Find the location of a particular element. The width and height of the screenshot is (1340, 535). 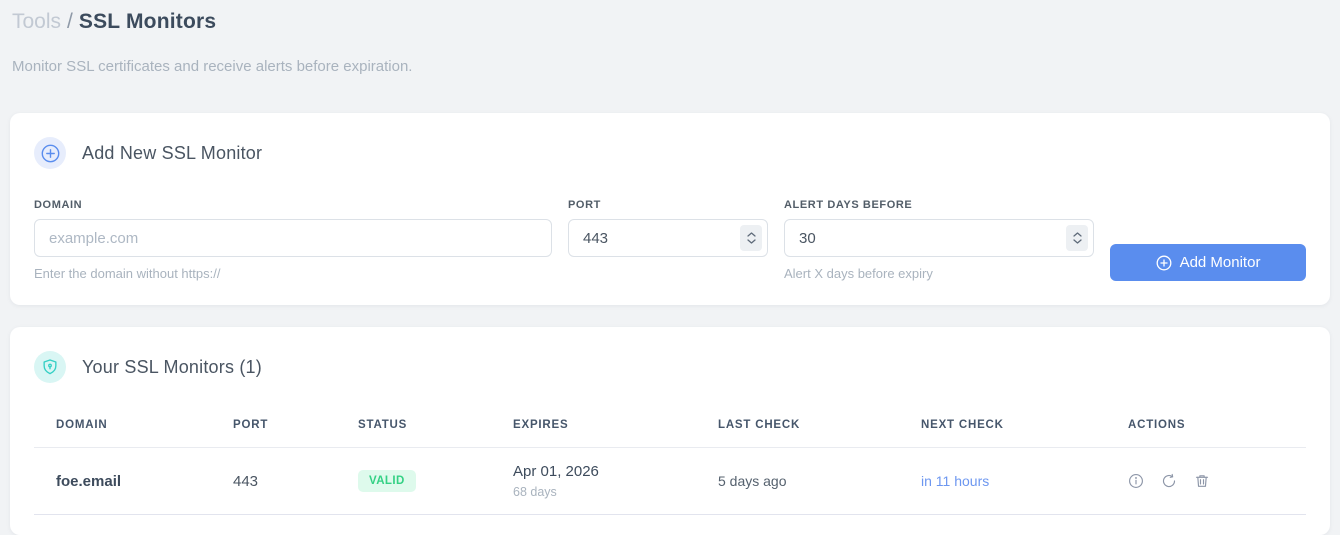

monitor-actions-cell is located at coordinates (1206, 481).